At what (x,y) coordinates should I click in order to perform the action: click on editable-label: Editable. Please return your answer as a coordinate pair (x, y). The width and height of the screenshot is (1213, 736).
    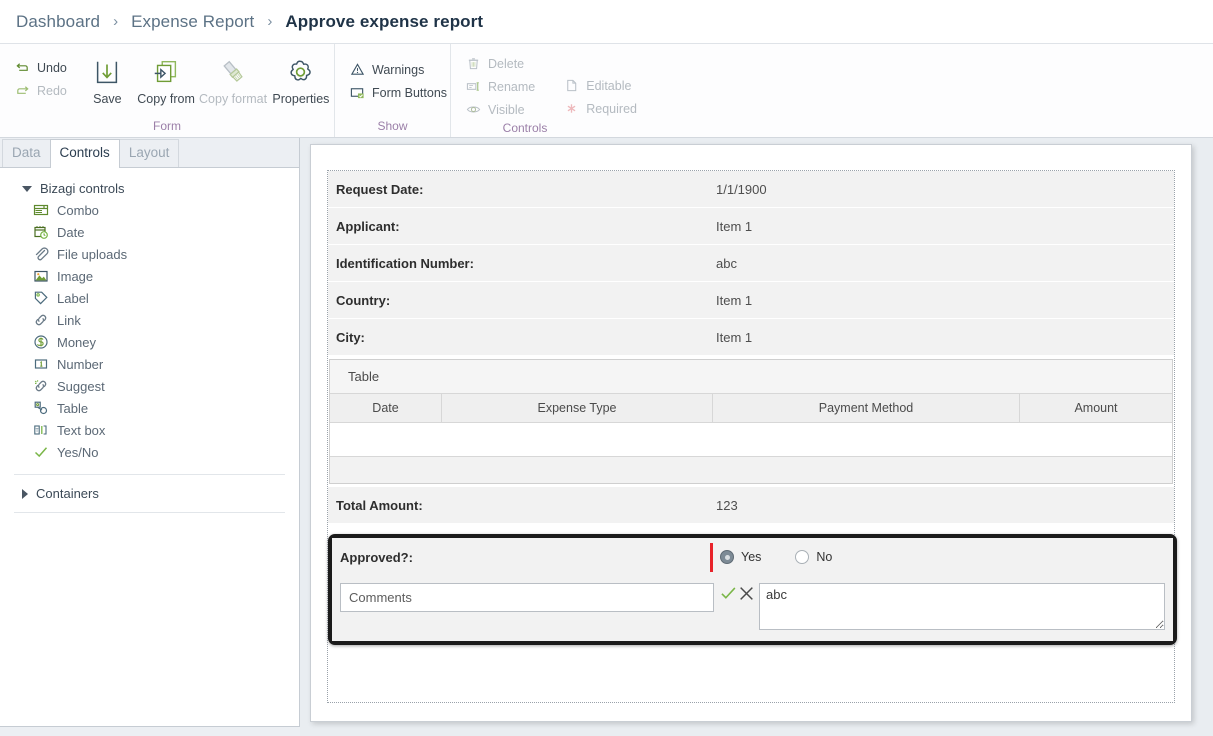
    Looking at the image, I should click on (609, 85).